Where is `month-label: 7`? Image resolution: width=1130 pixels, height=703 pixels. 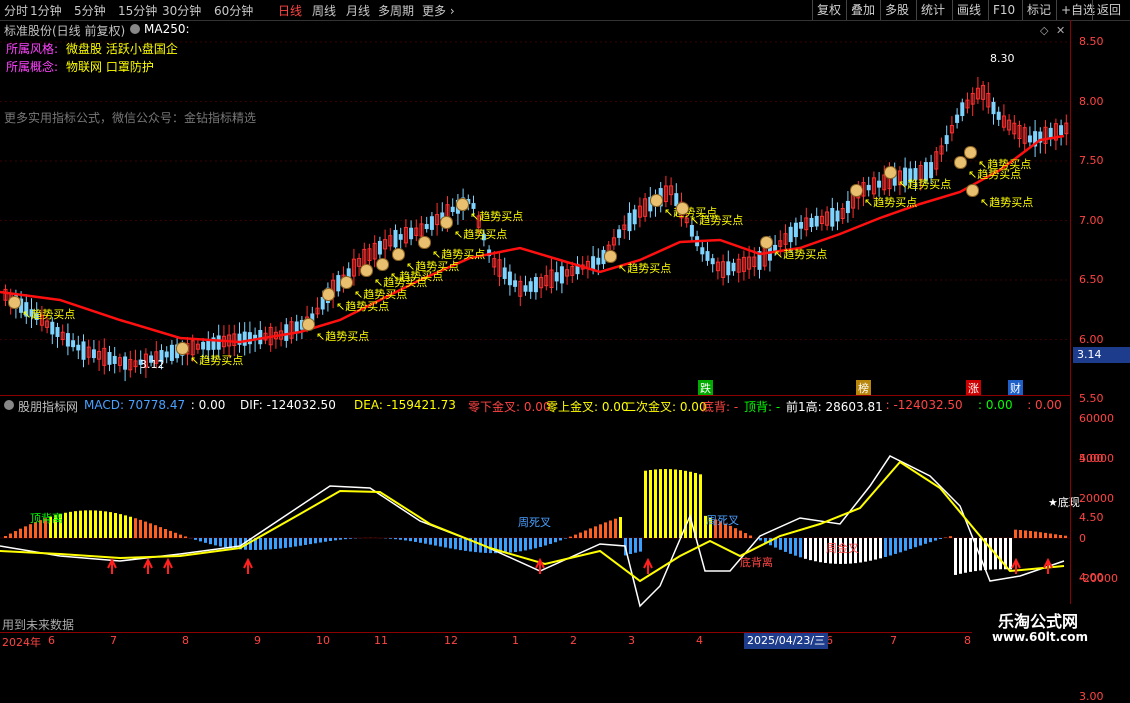
month-label: 7 is located at coordinates (893, 640).